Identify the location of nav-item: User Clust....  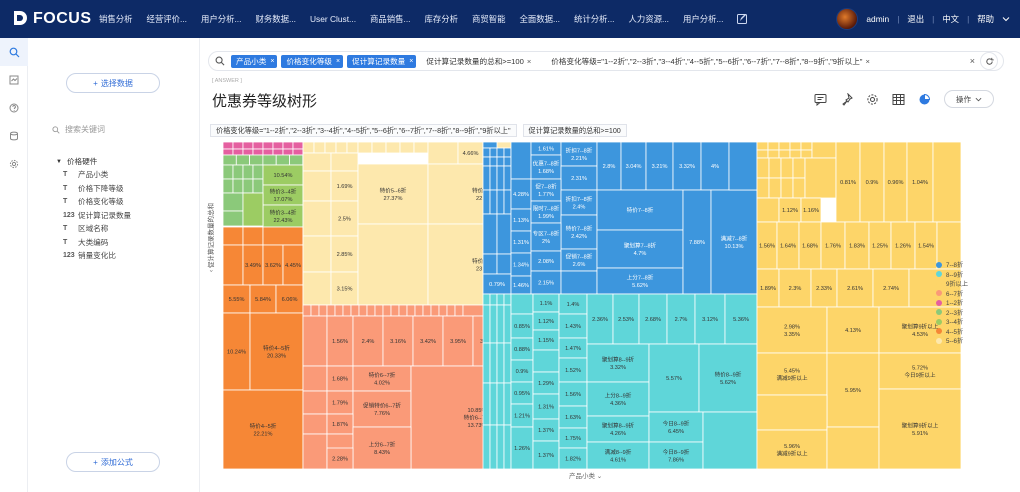
(333, 19).